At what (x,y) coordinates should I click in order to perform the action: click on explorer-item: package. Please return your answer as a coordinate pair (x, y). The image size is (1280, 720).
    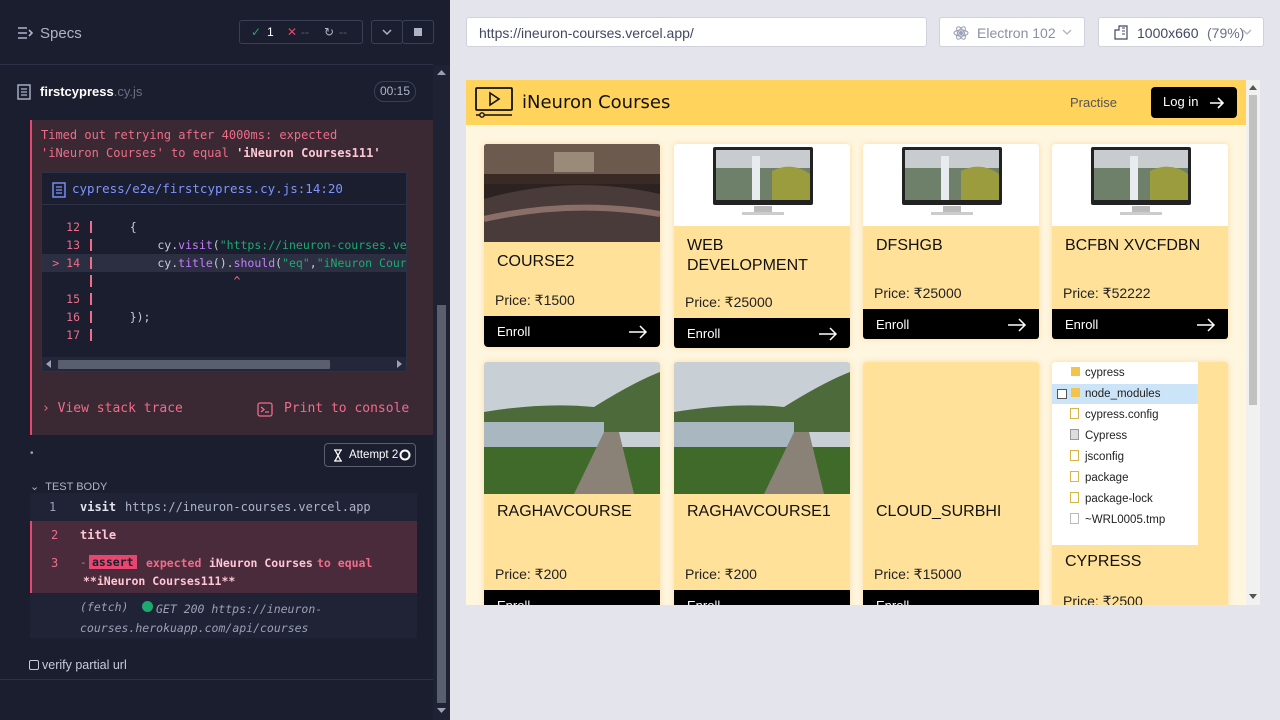
    Looking at the image, I should click on (1107, 478).